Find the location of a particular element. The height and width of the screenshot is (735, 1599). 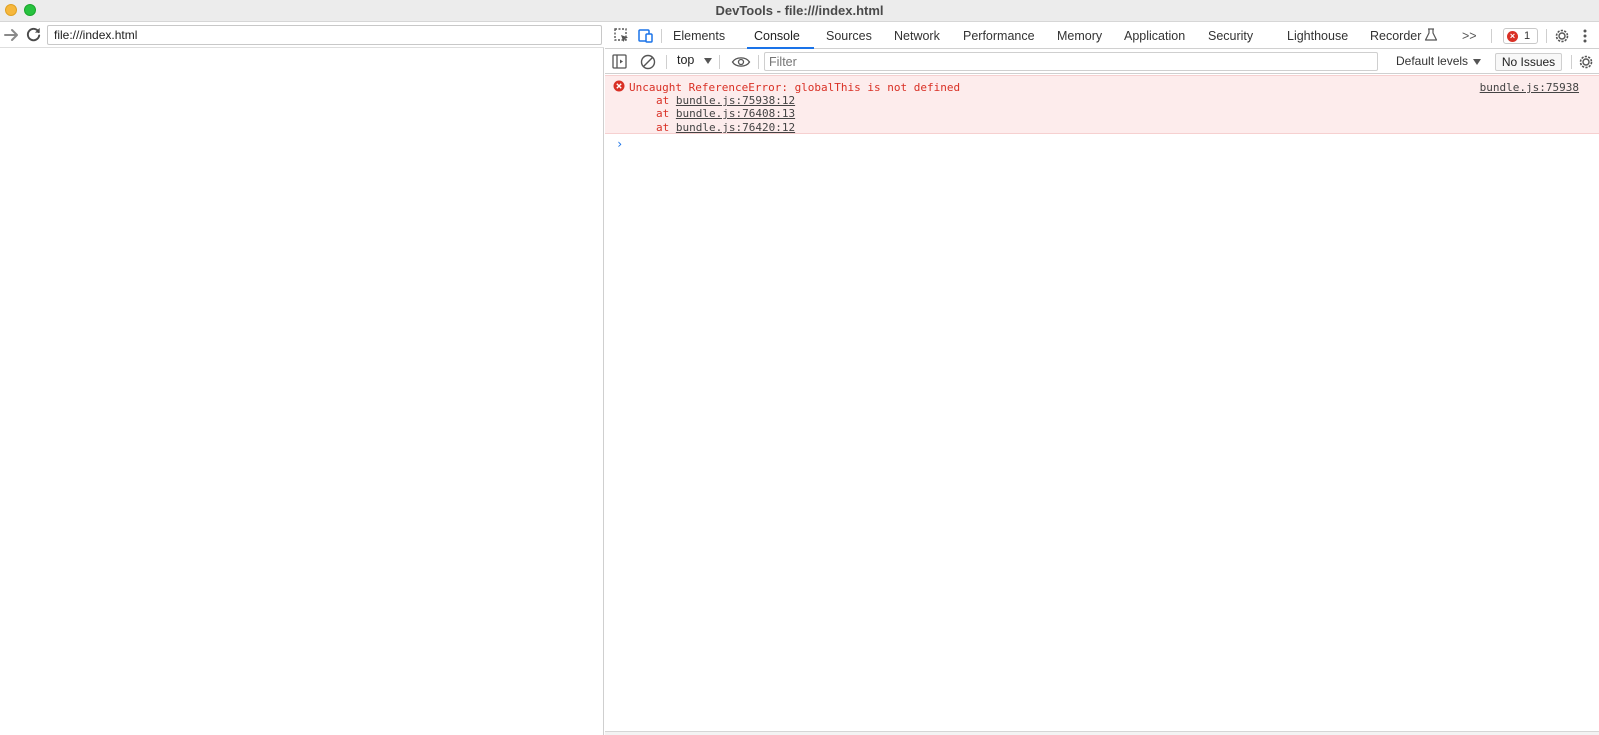

console-toolbar: top Default levels No Issues is located at coordinates (1102, 62).